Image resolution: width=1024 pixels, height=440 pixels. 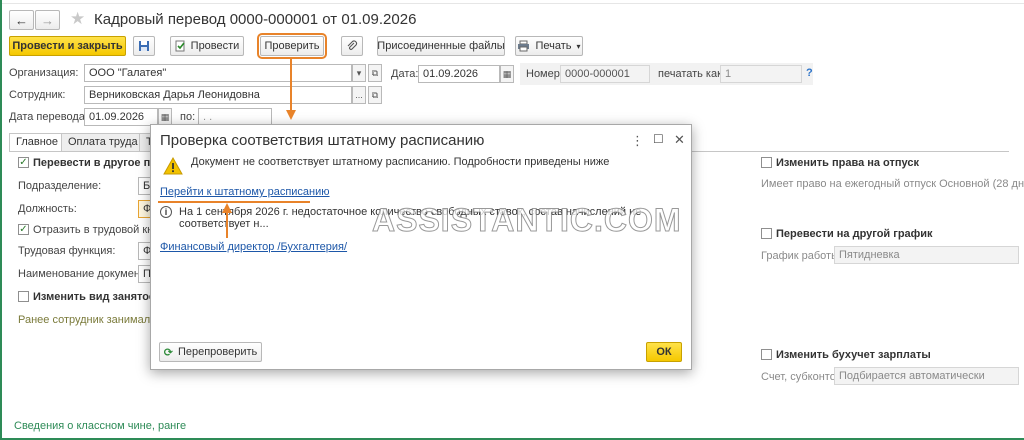 I want to click on previously-held-text: Ранее сотрудник занимал дол, so click(x=95, y=320).